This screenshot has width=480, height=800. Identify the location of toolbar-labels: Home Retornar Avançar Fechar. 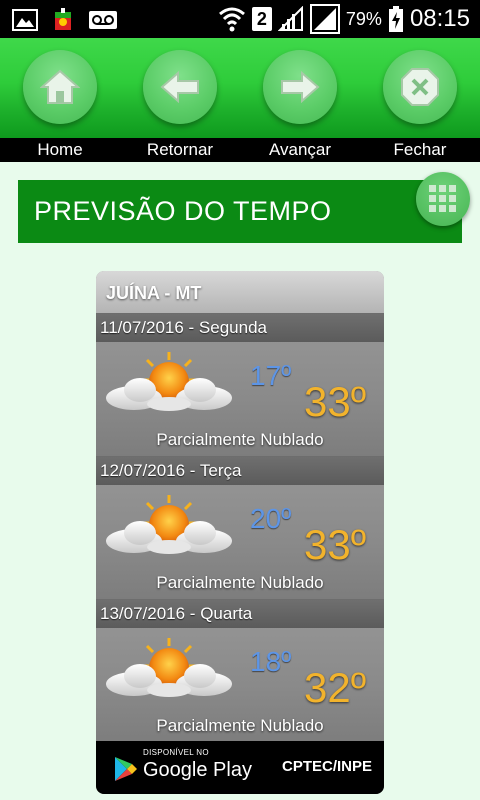
(240, 150).